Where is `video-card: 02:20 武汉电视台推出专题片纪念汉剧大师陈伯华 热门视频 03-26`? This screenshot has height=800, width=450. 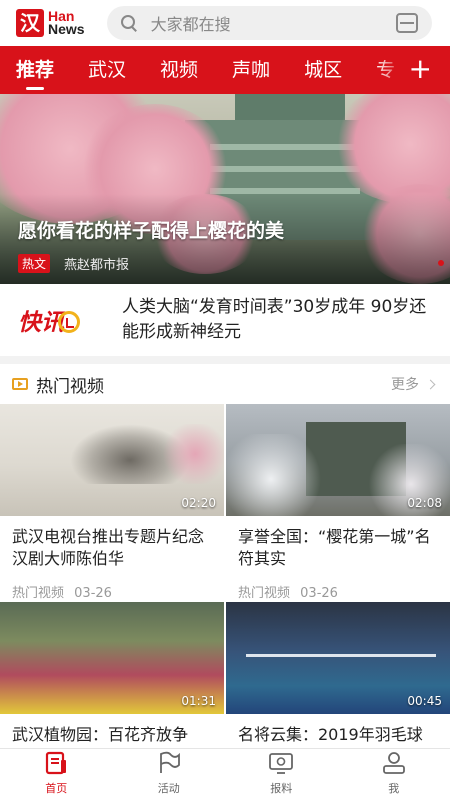 video-card: 02:20 武汉电视台推出专题片纪念汉剧大师陈伯华 热门视频 03-26 is located at coordinates (112, 502).